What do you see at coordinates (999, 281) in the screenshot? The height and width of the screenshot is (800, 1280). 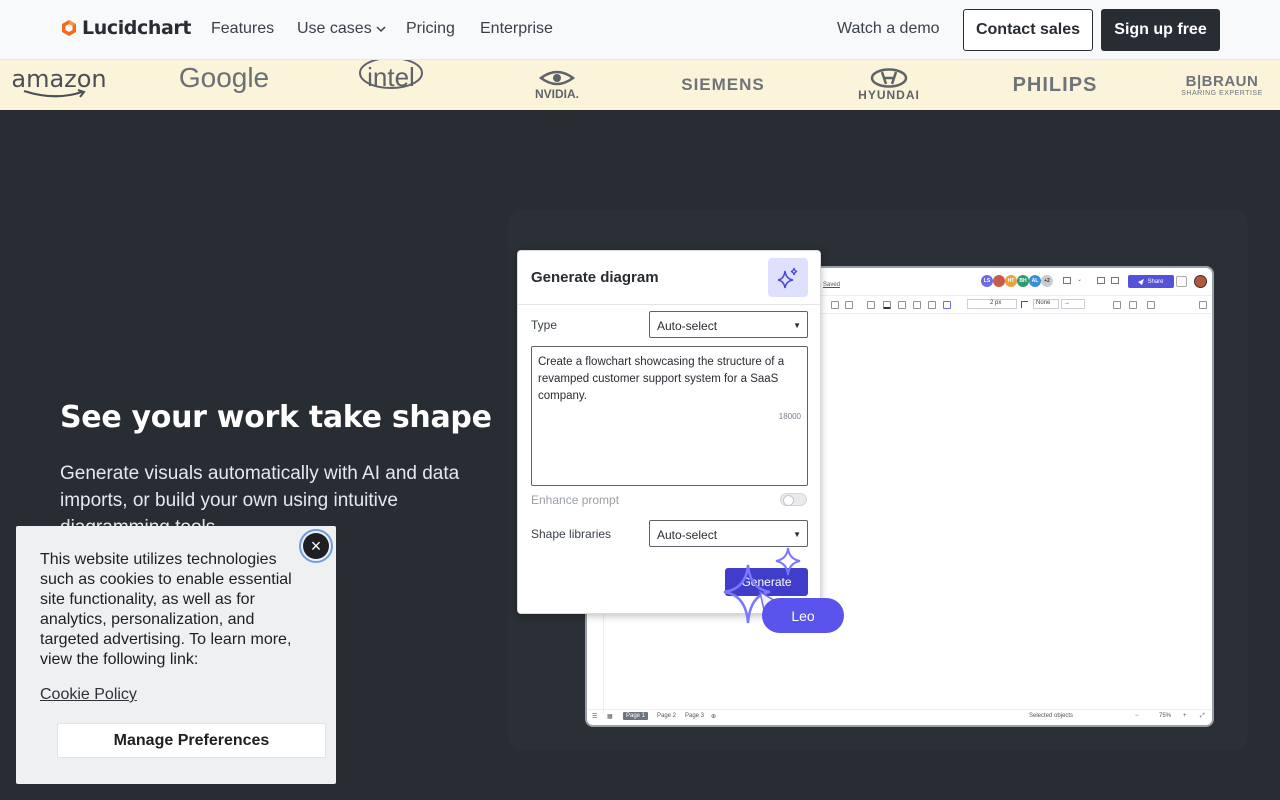 I see `avatar` at bounding box center [999, 281].